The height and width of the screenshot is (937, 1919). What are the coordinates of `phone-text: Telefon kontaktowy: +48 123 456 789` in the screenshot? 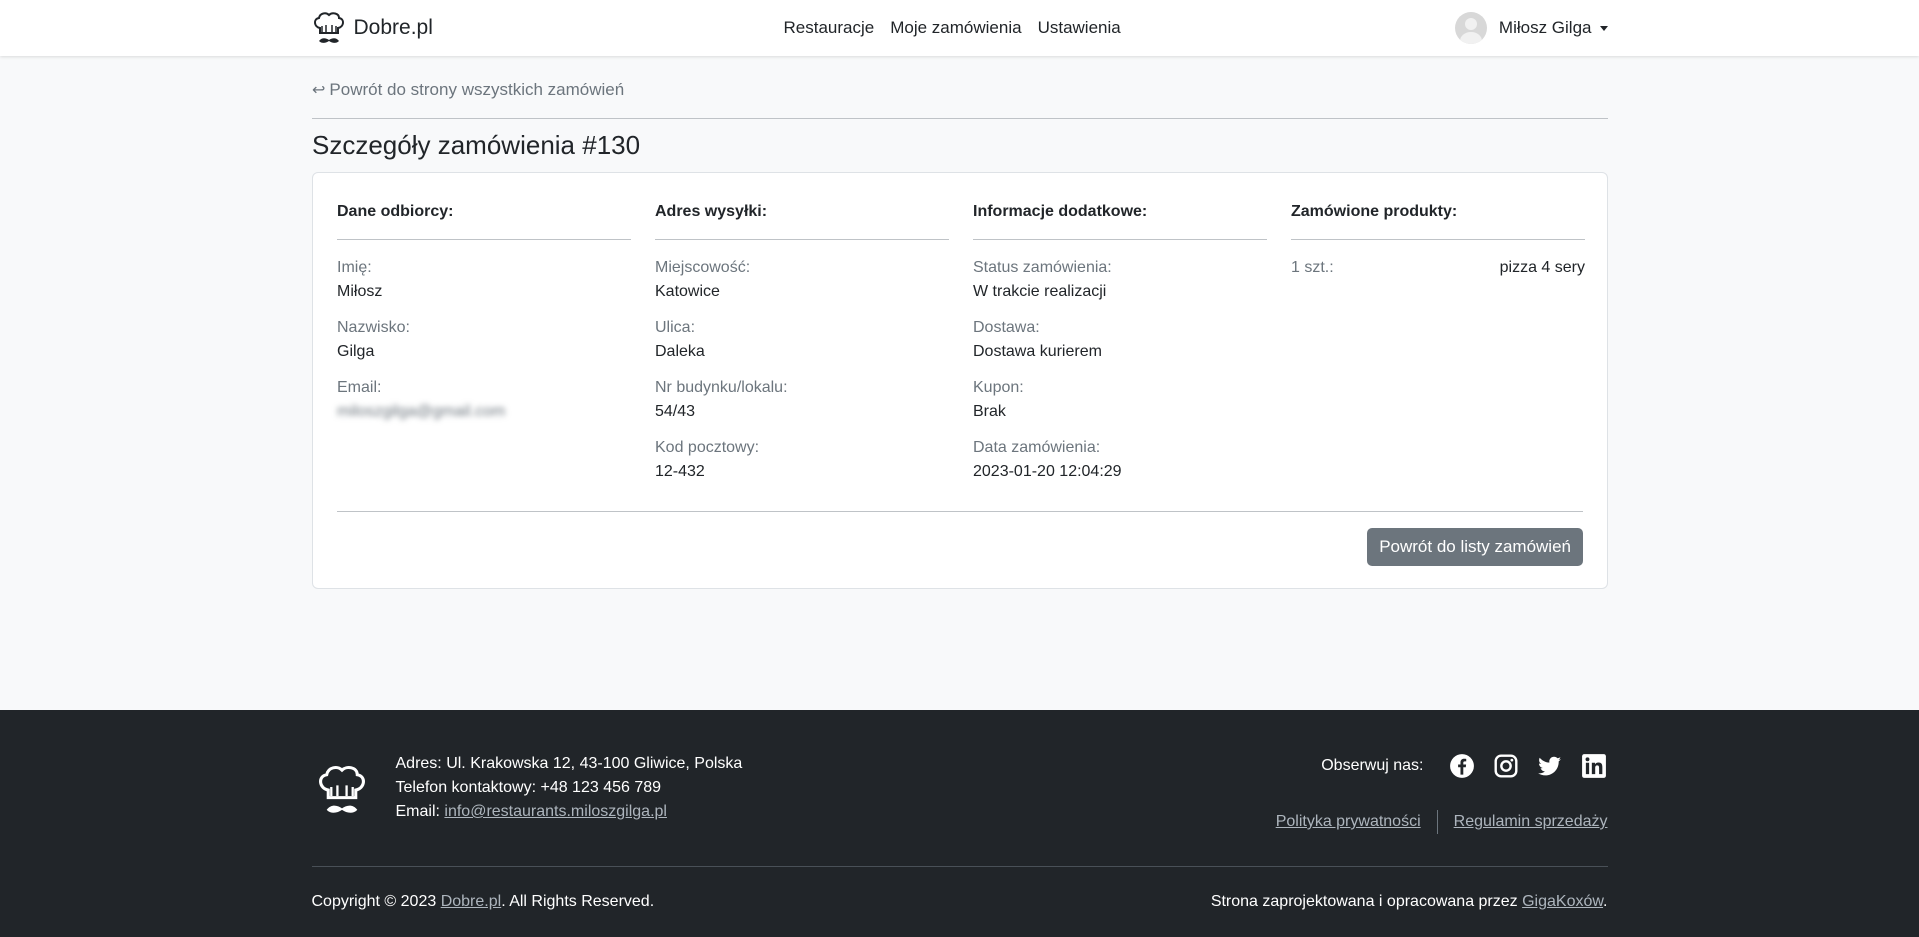 It's located at (528, 787).